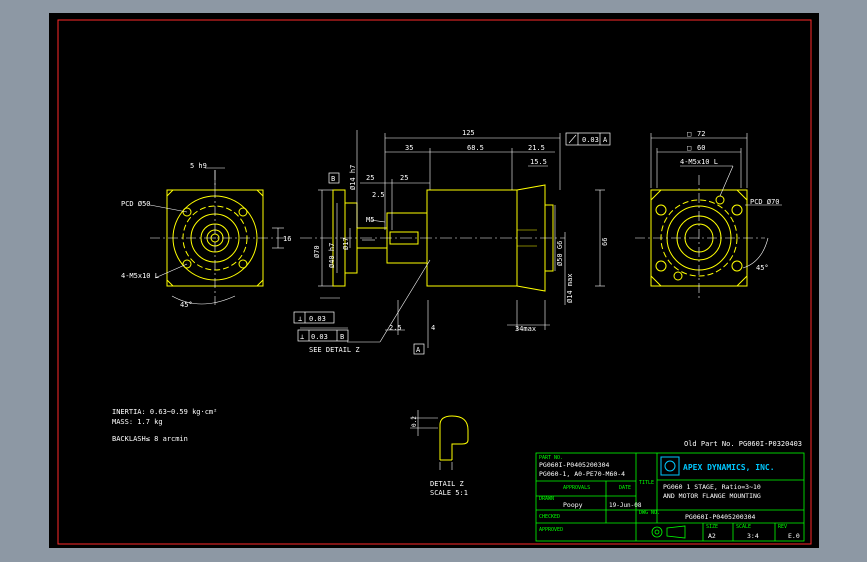 The height and width of the screenshot is (562, 867). What do you see at coordinates (590, 140) in the screenshot?
I see `flatness-value: 0.03` at bounding box center [590, 140].